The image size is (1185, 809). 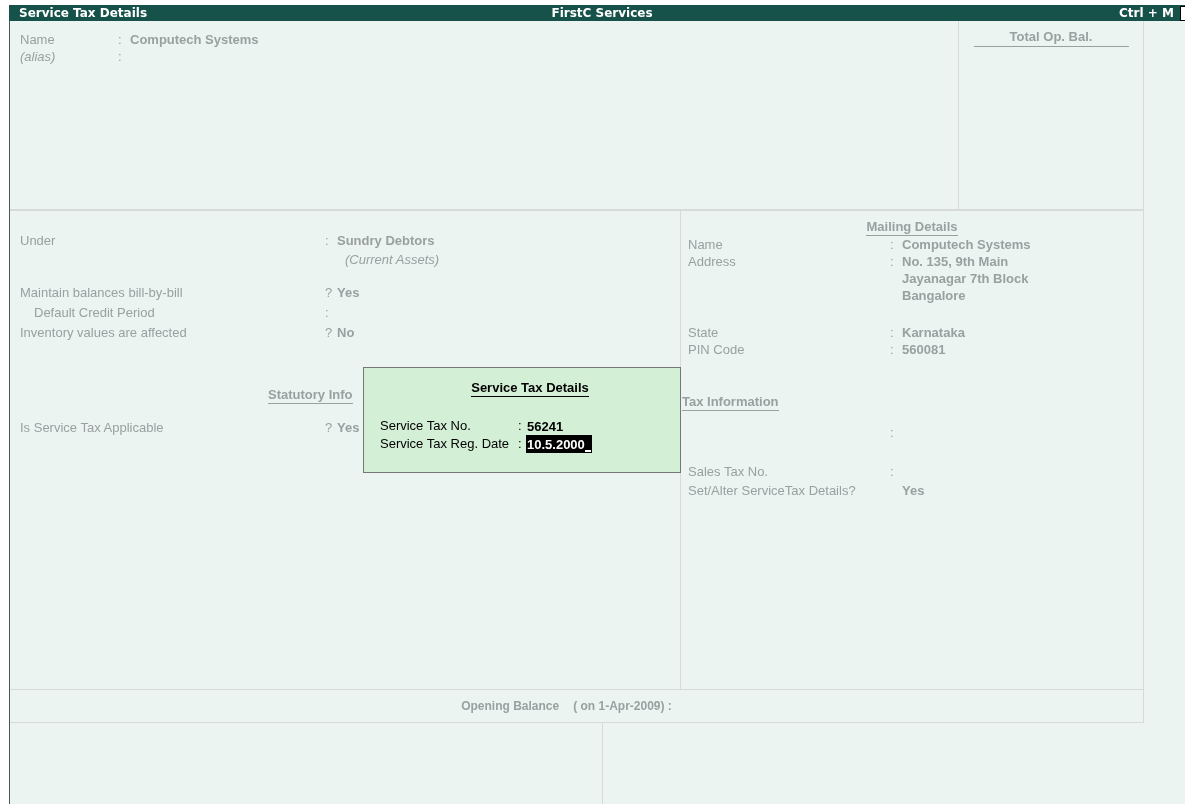 I want to click on field-label: State, so click(x=703, y=332).